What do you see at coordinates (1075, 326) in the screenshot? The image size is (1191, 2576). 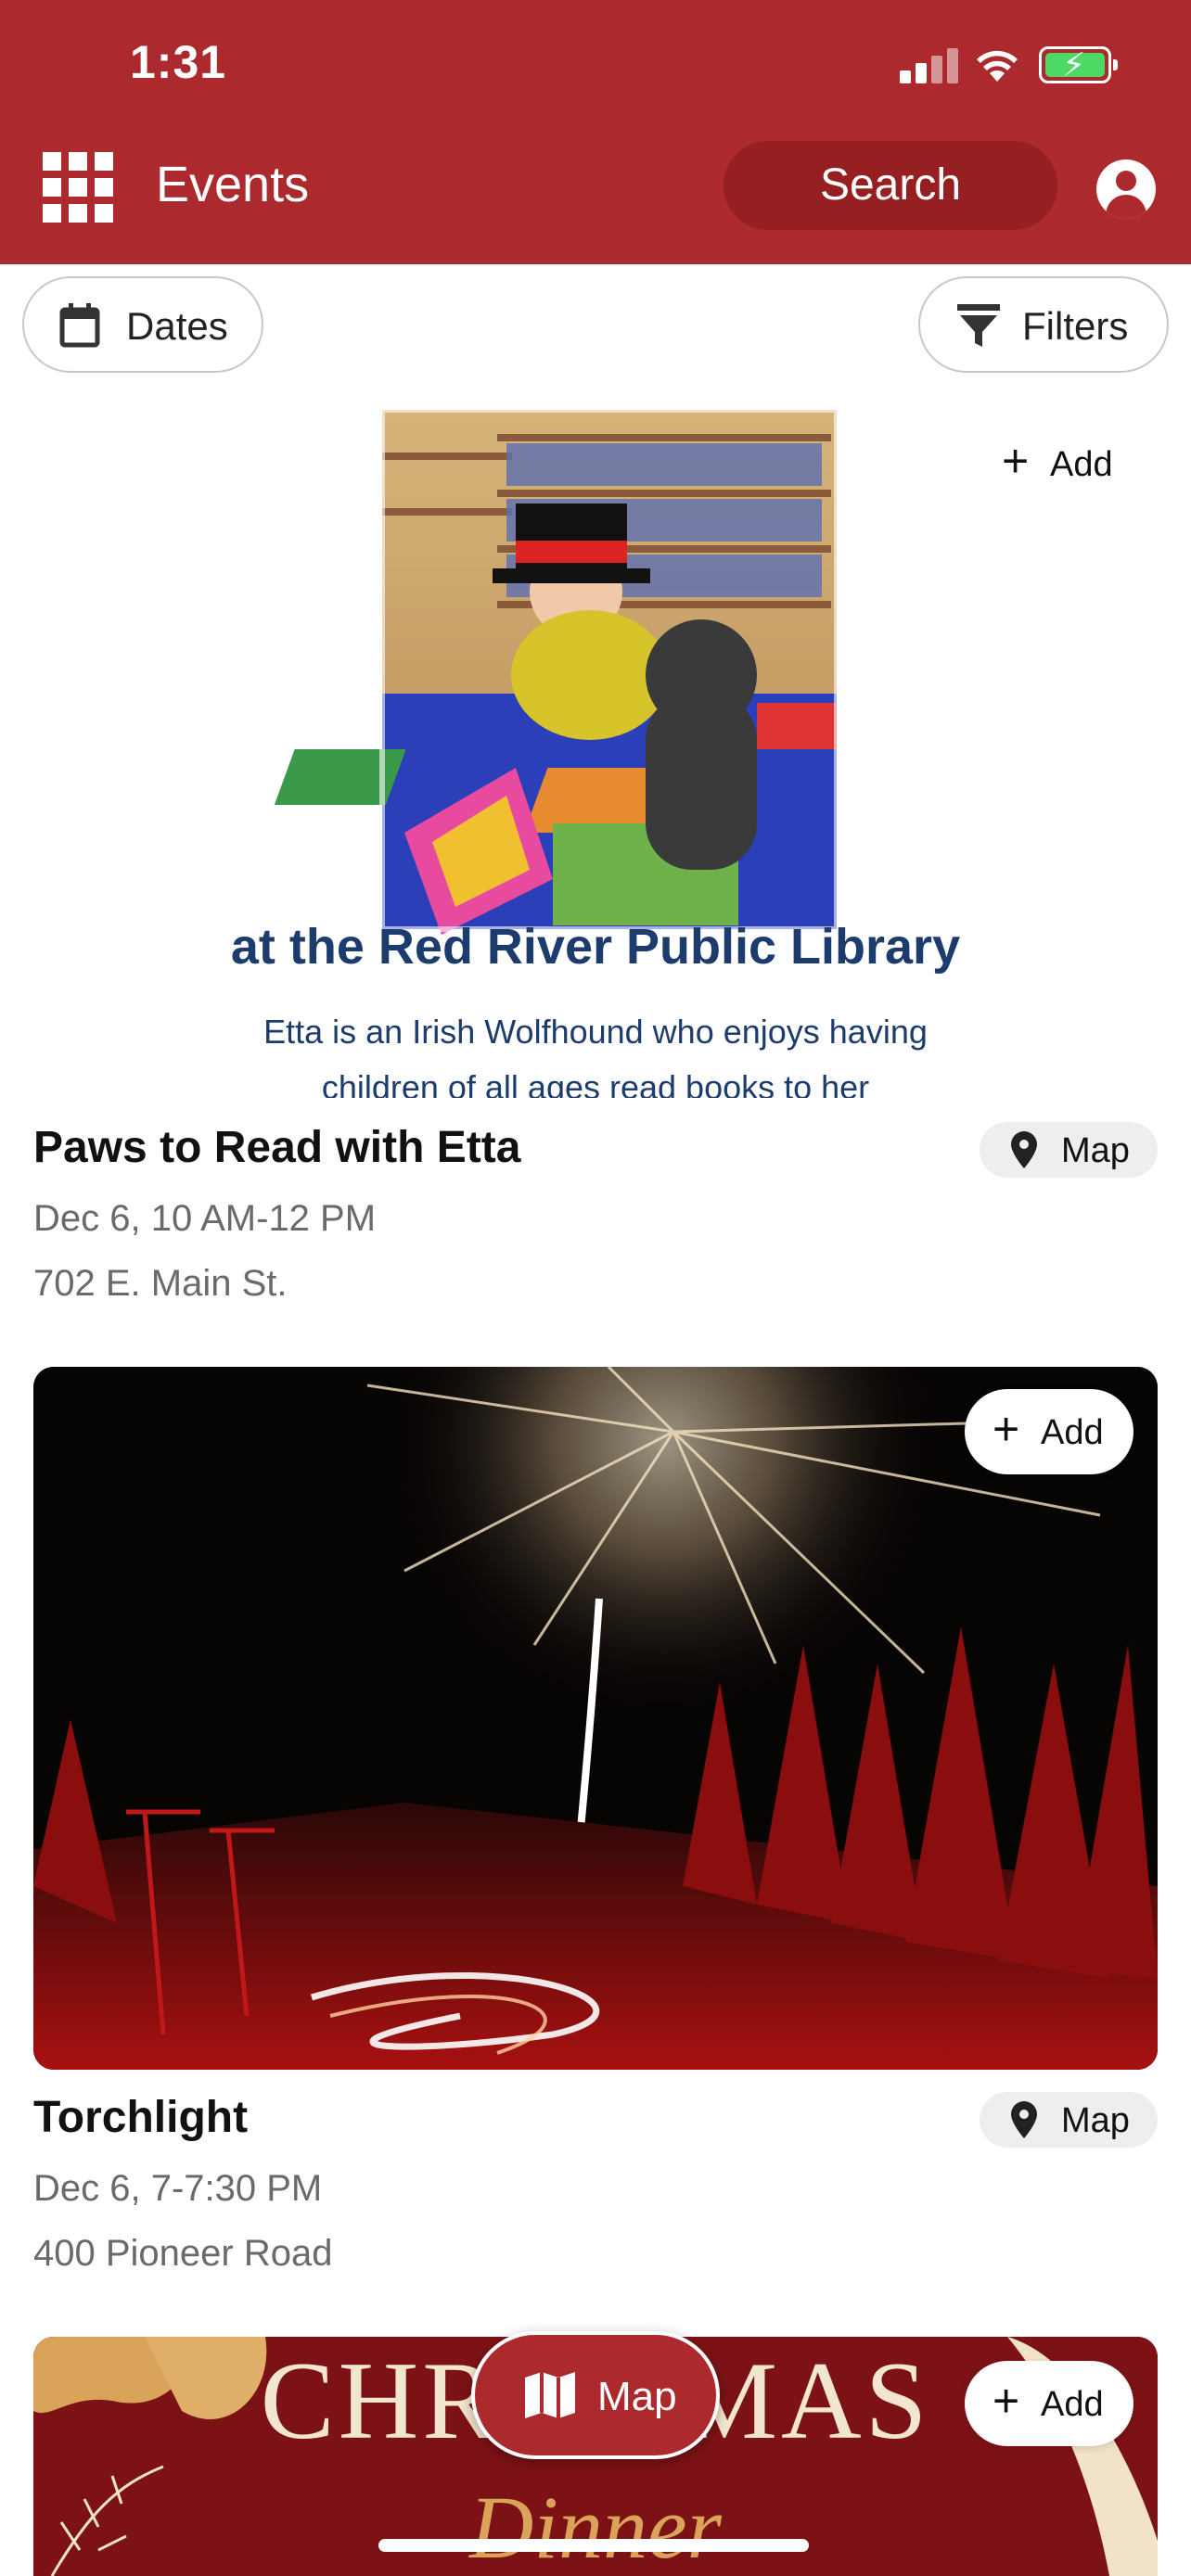 I see `filters-label: Filters` at bounding box center [1075, 326].